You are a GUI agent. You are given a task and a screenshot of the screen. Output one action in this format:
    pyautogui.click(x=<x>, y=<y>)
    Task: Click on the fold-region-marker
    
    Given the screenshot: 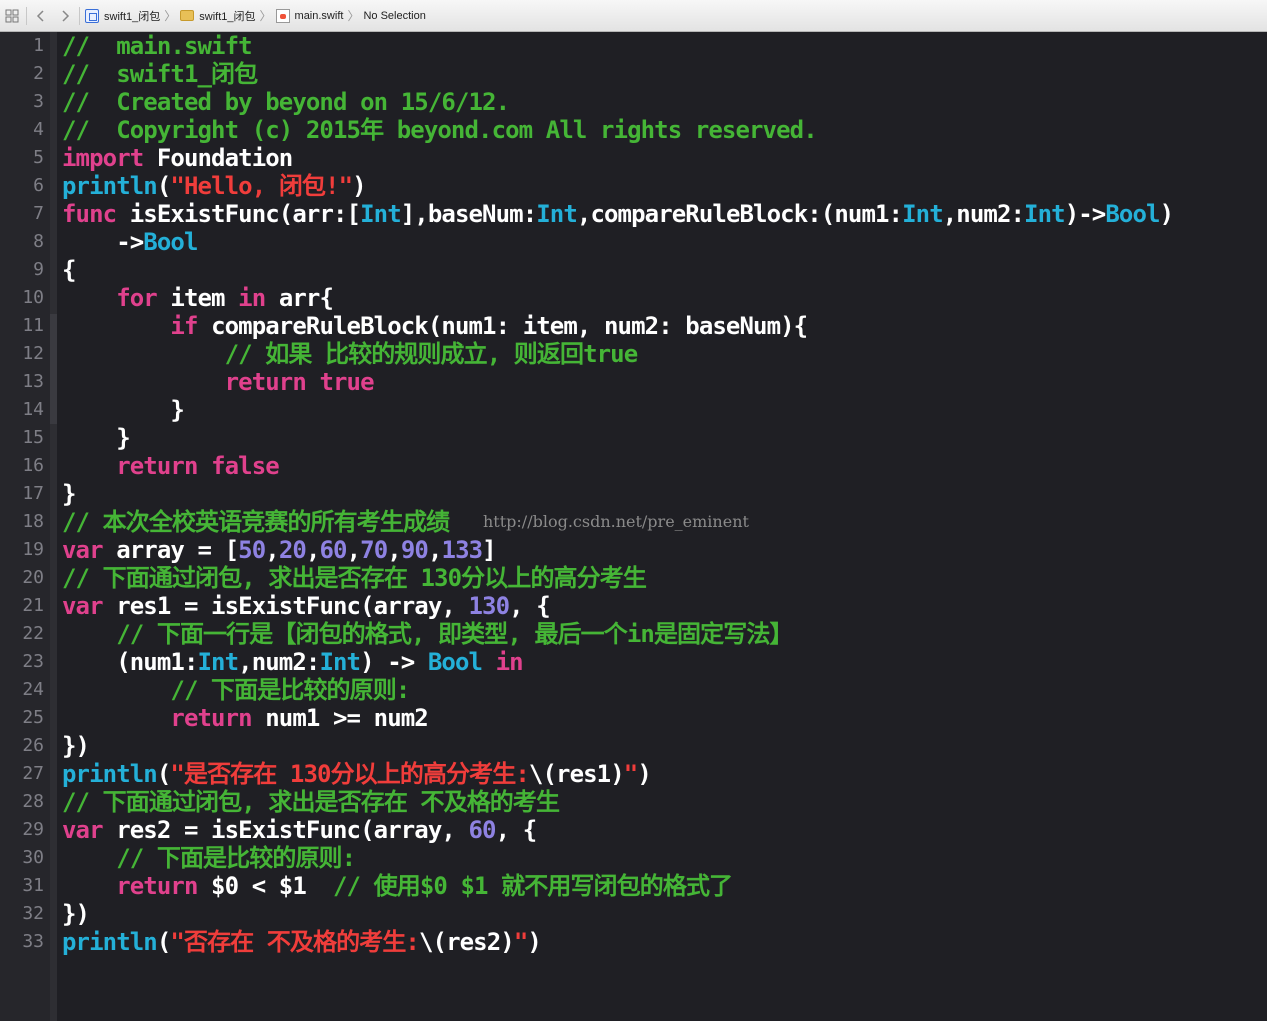 What is the action you would take?
    pyautogui.click(x=53, y=369)
    